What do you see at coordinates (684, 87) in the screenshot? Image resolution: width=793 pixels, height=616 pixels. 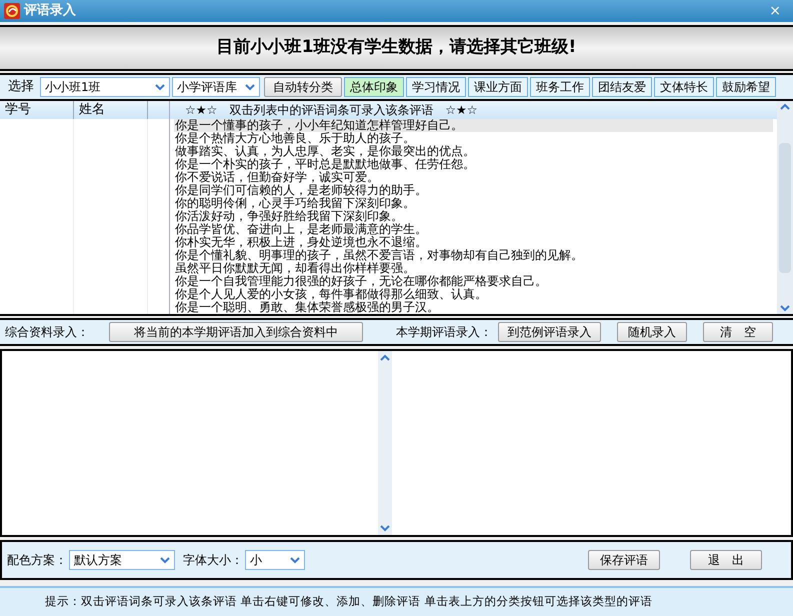 I see `category-tab: 文体特长` at bounding box center [684, 87].